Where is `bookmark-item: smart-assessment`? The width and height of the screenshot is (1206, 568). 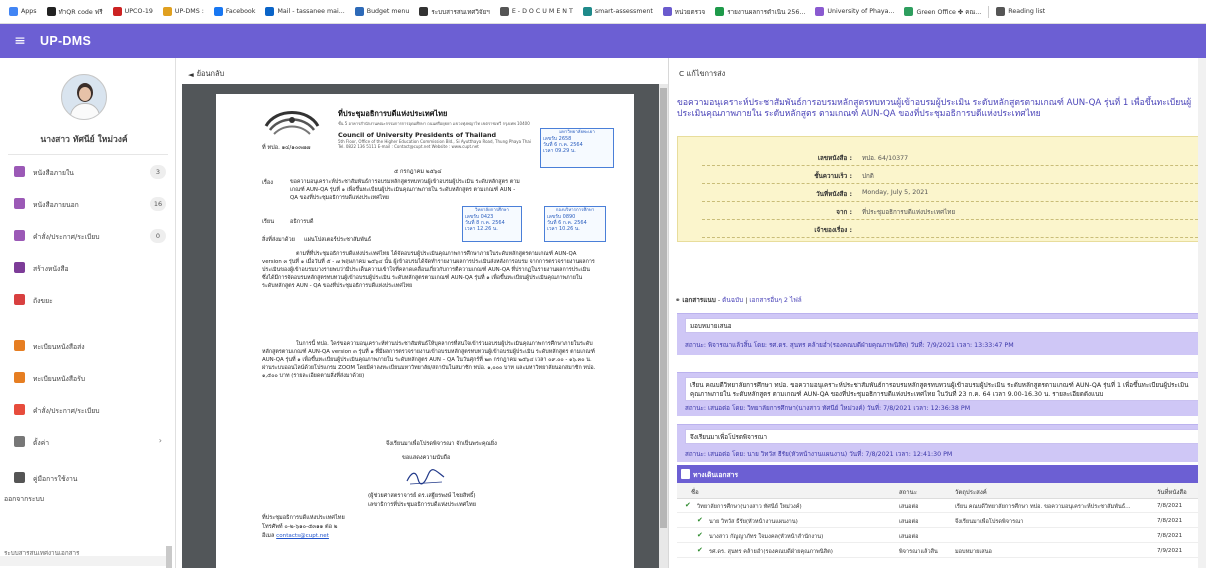
bookmark-item: smart-assessment is located at coordinates (618, 11).